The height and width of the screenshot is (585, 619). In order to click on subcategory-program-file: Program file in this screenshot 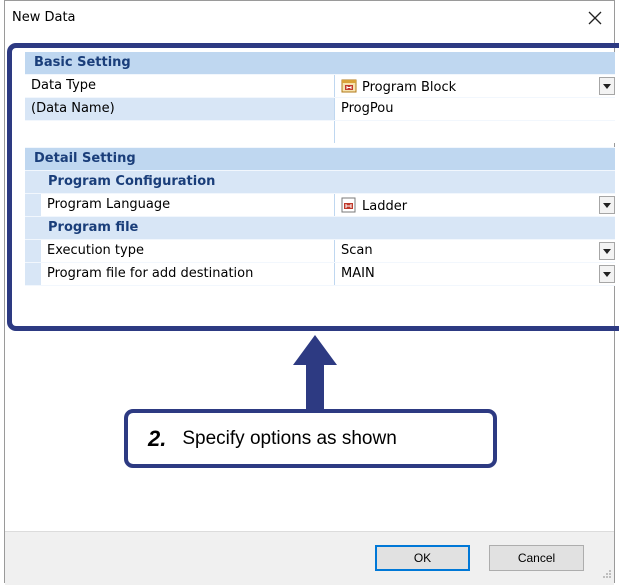, I will do `click(320, 228)`.